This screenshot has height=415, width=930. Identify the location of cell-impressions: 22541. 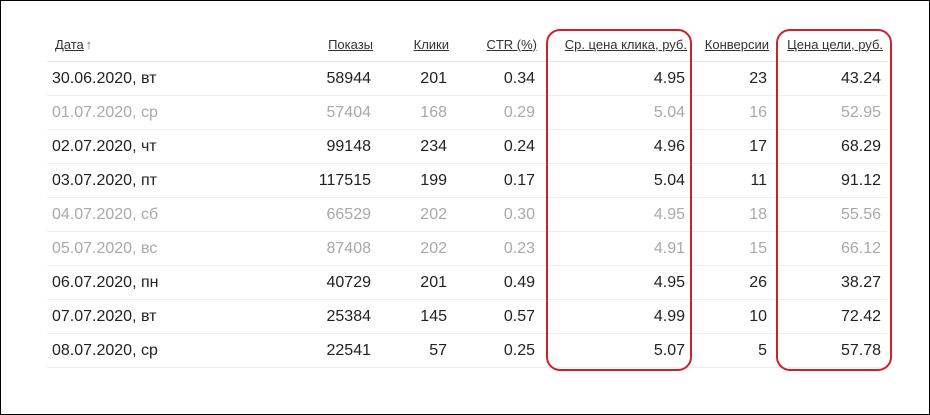
(332, 350).